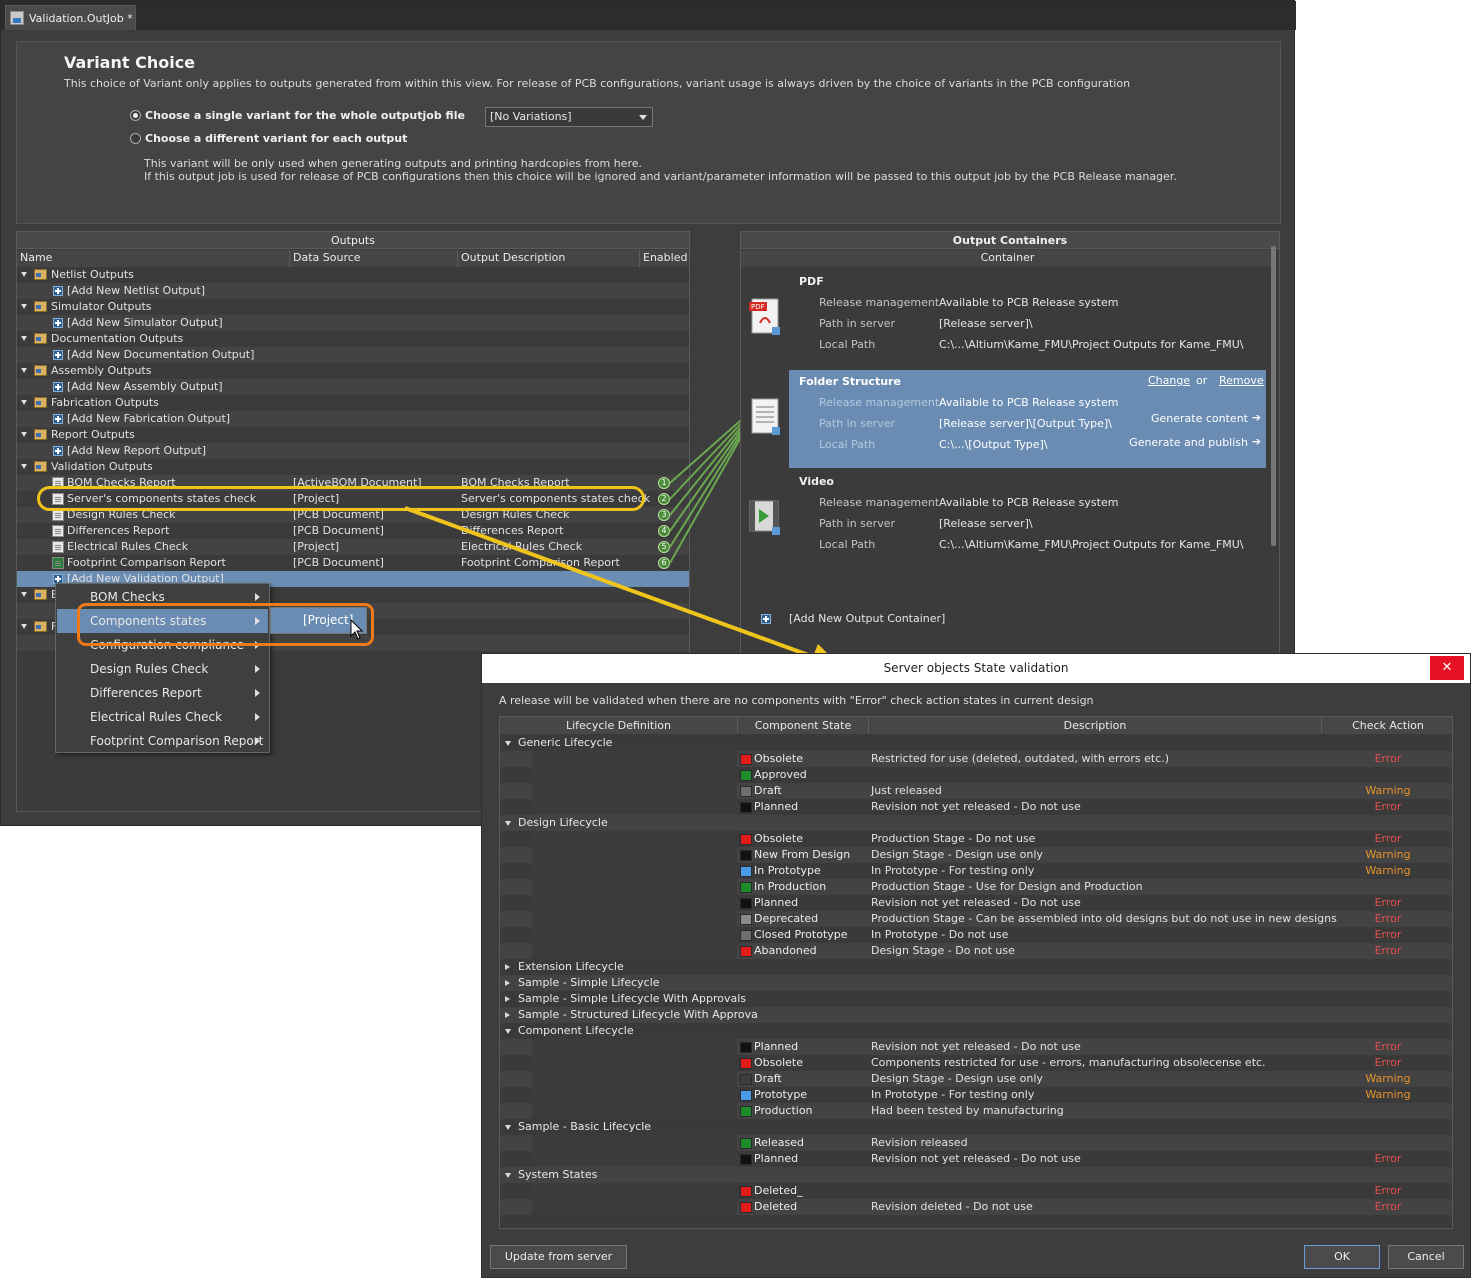 Image resolution: width=1471 pixels, height=1278 pixels. Describe the element at coordinates (1188, 442) in the screenshot. I see `generate-publish-link: Generate and publish` at that location.